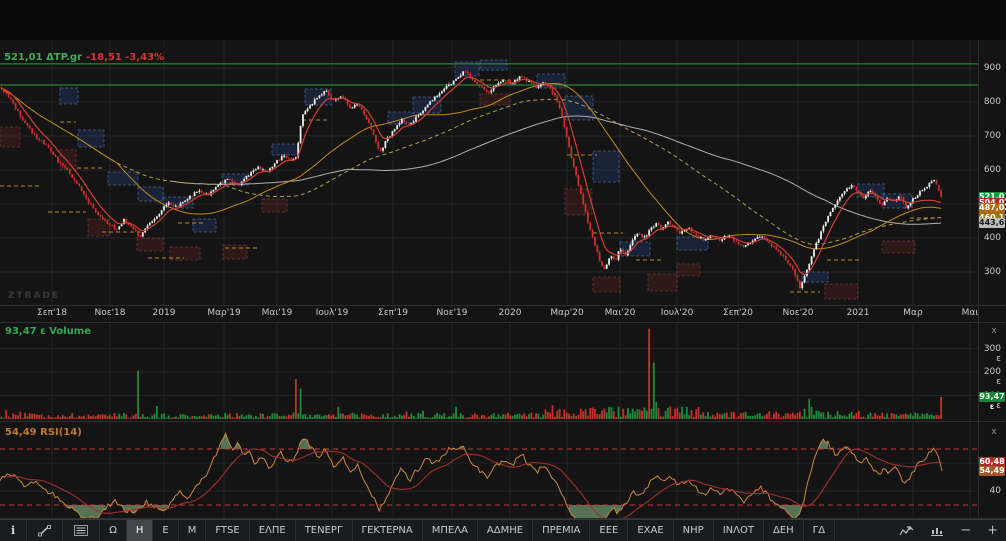 The width and height of the screenshot is (1006, 541). Describe the element at coordinates (677, 313) in the screenshot. I see `date-label: Ιουλ'20` at that location.